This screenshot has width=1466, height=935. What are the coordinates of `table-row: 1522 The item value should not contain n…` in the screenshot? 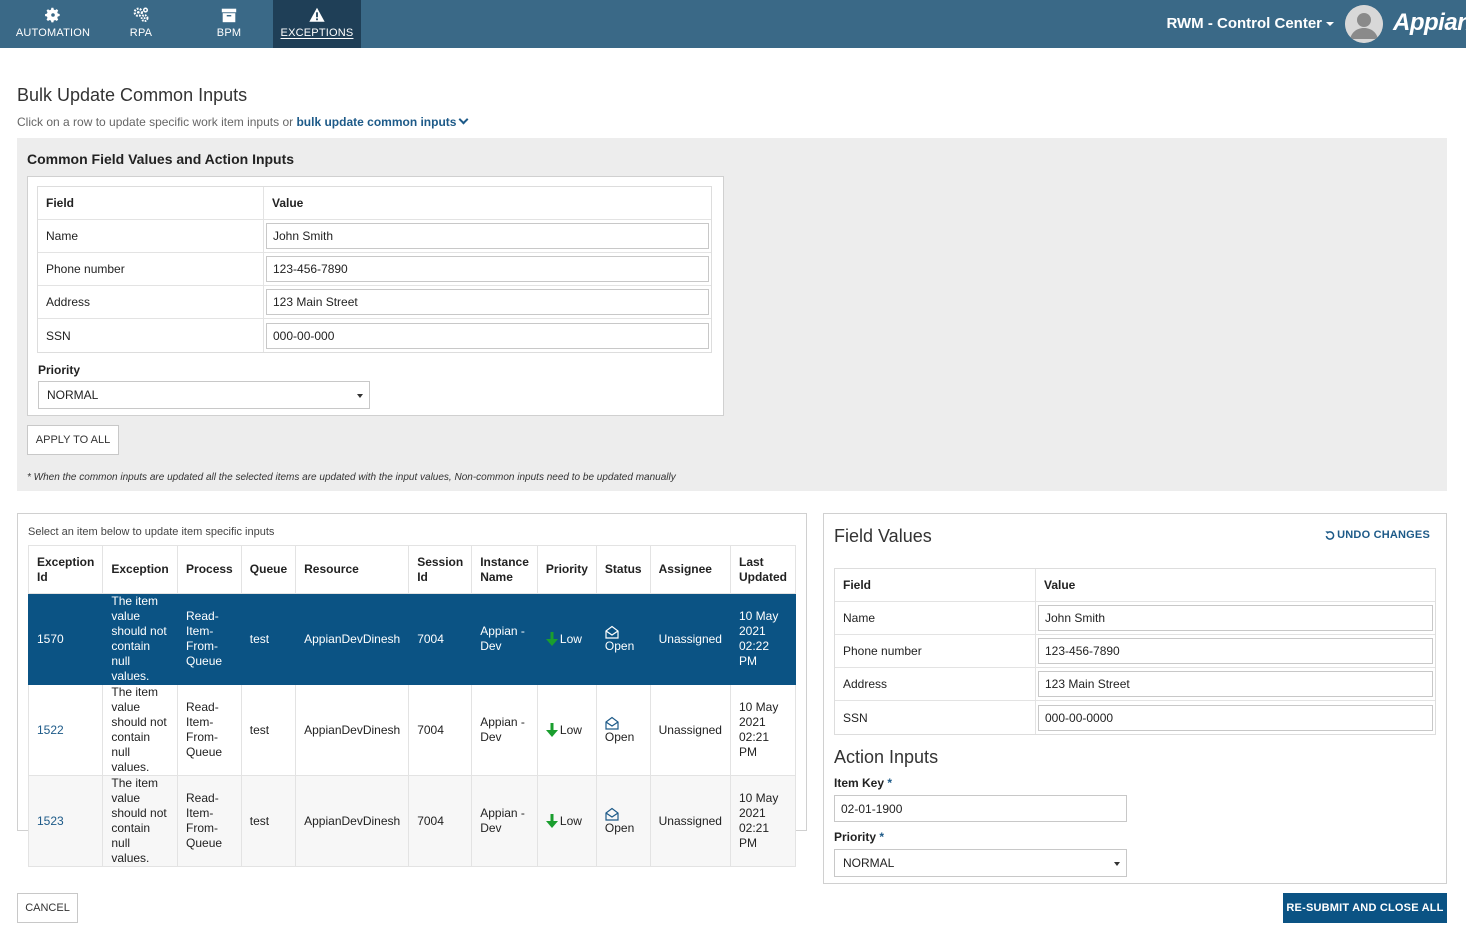 It's located at (412, 730).